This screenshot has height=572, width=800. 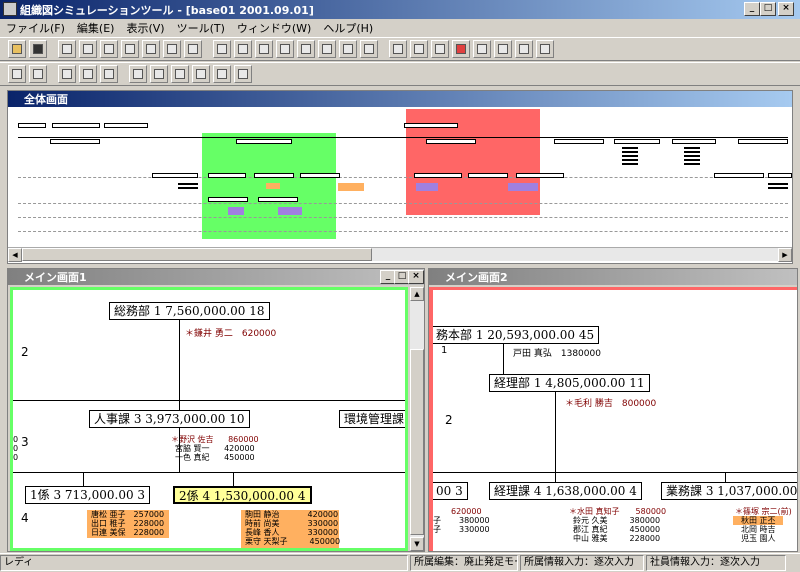 What do you see at coordinates (400, 9) in the screenshot?
I see `window-title-bar: 組織図シミュレーションツール - [base01 2001.09.01]` at bounding box center [400, 9].